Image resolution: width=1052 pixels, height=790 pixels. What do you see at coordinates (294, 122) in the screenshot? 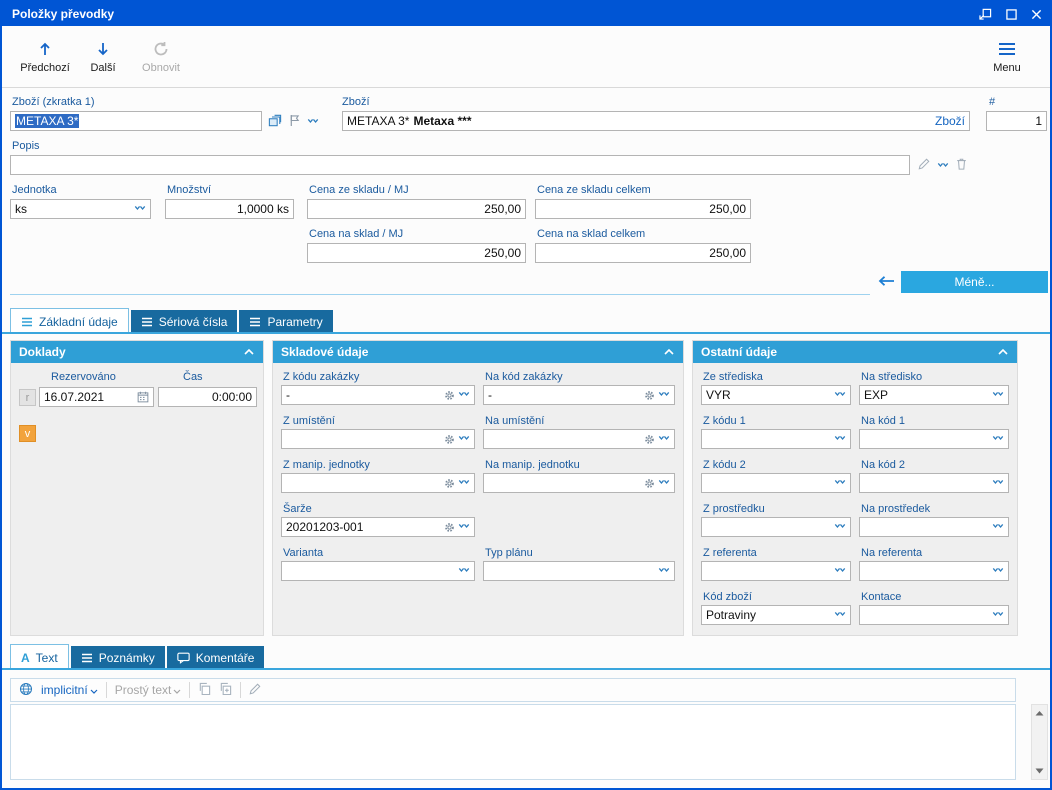
I see `flag-icon` at bounding box center [294, 122].